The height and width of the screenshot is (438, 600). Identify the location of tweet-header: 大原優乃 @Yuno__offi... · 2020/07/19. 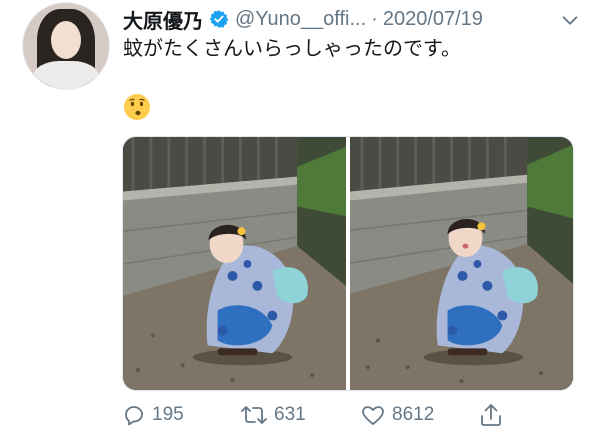
(358, 19).